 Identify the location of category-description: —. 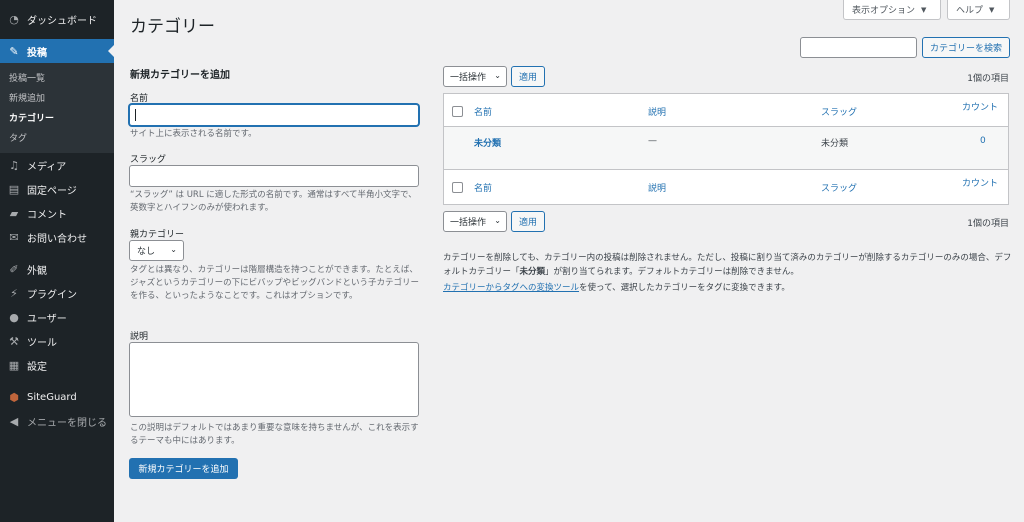
(652, 141).